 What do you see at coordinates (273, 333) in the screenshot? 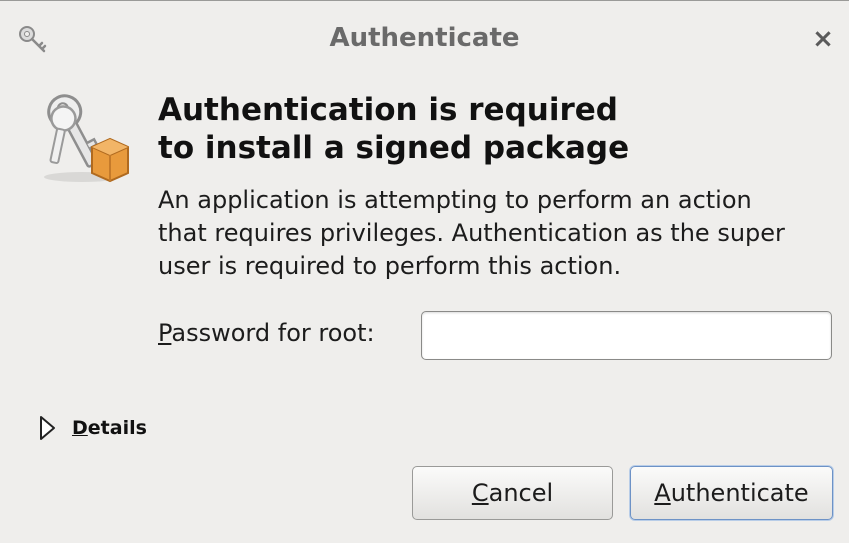
I see `password-label-text: assword for root:` at bounding box center [273, 333].